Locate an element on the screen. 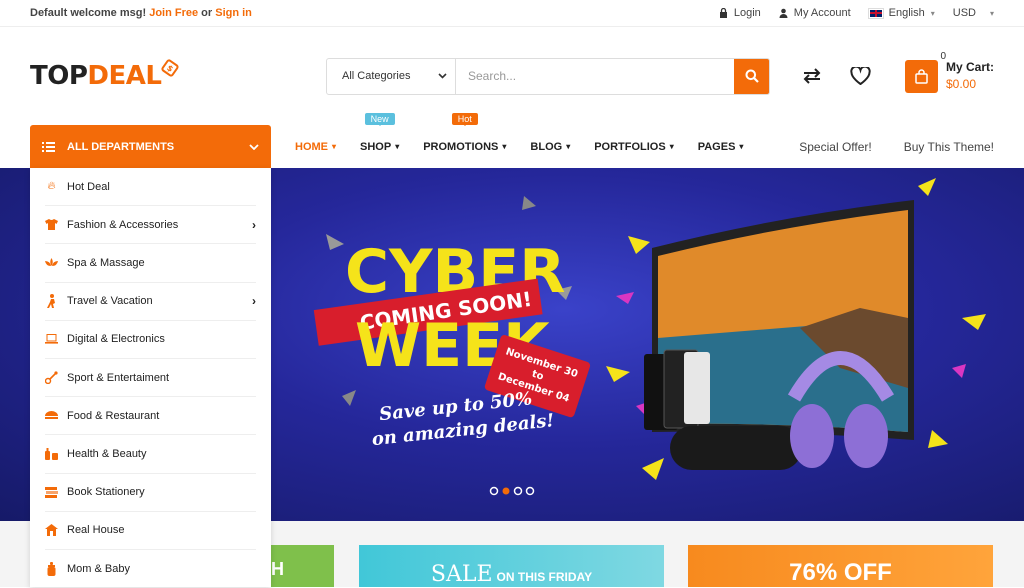  nav-item-promotions: Hot PROMOTIONS ▾ is located at coordinates (464, 140).